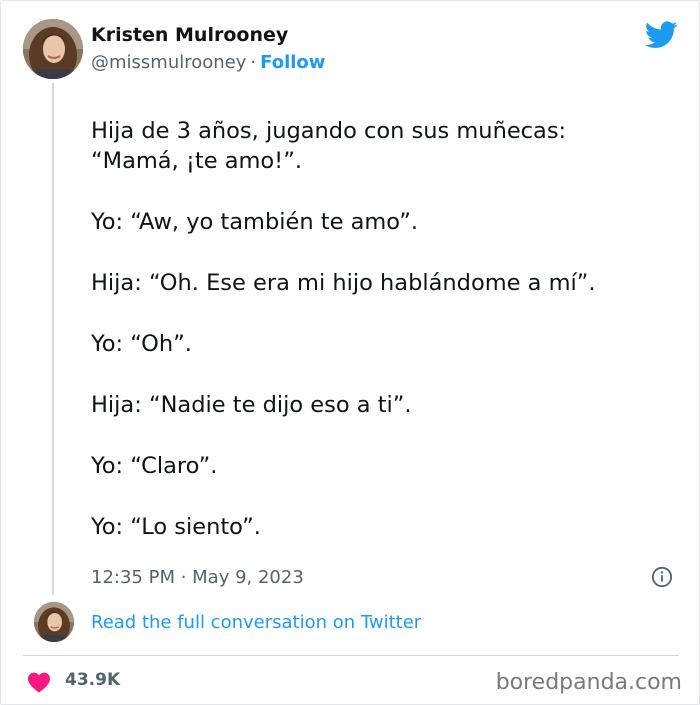  I want to click on author-handle-row: @missmulrooney · Follow, so click(208, 62).